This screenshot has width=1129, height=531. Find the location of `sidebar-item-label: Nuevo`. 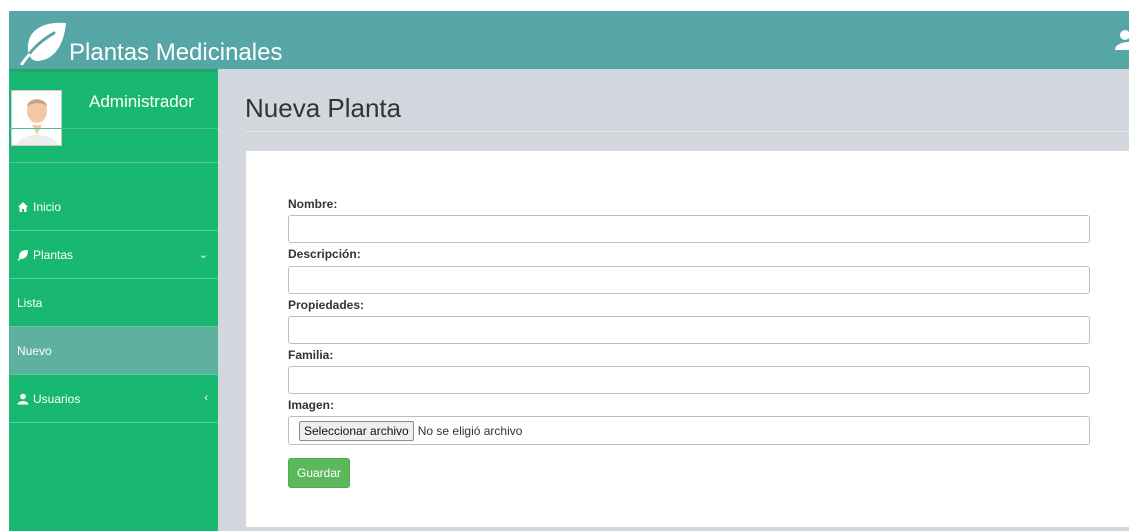

sidebar-item-label: Nuevo is located at coordinates (34, 350).